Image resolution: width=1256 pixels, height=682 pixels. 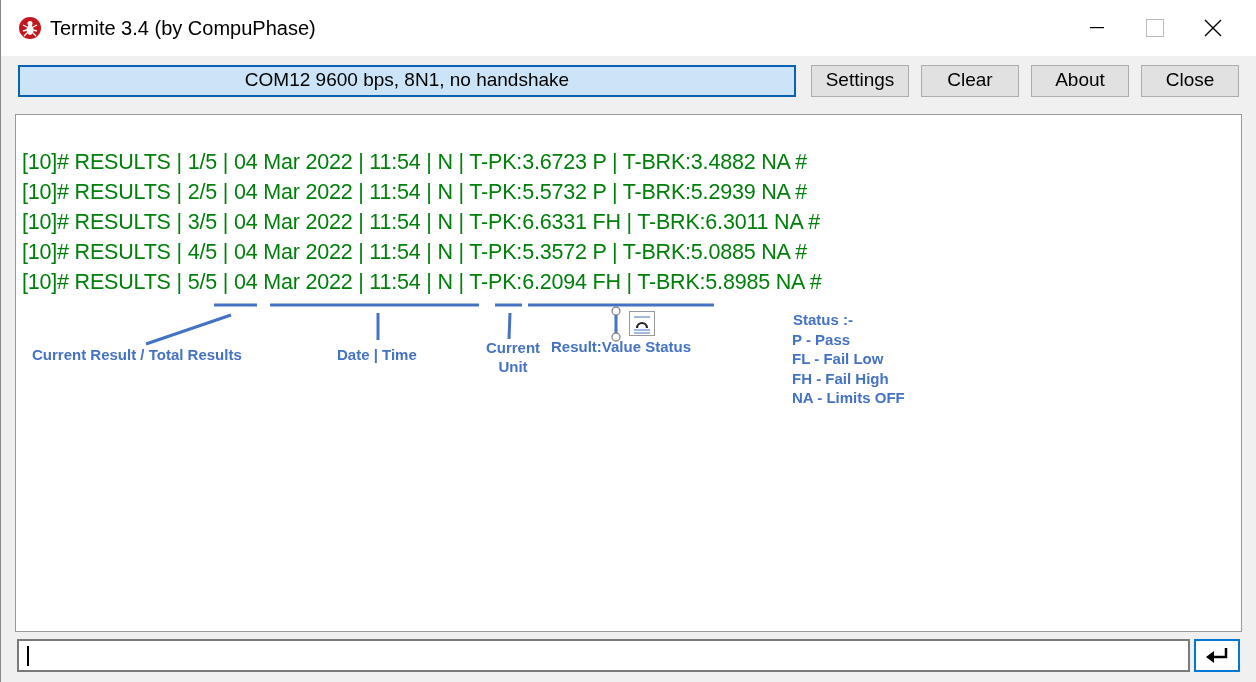 What do you see at coordinates (407, 80) in the screenshot?
I see `connection-status-bar: COM12 9600 bps, 8N1, no handshake` at bounding box center [407, 80].